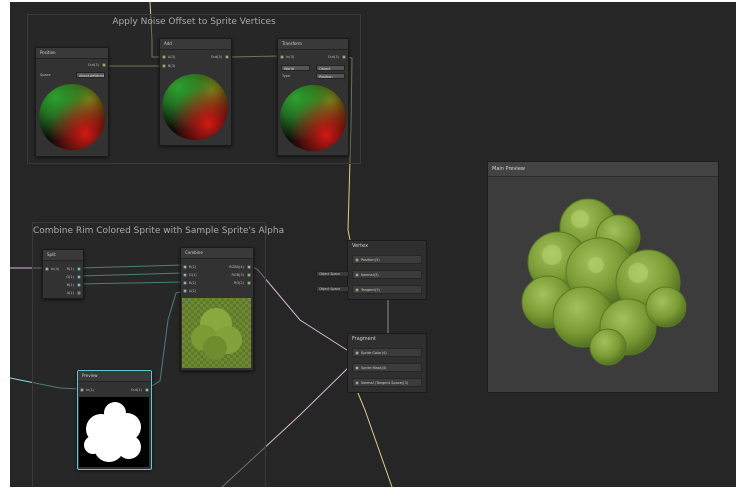 The height and width of the screenshot is (491, 736). I want to click on output-port-dot-g, so click(79, 277).